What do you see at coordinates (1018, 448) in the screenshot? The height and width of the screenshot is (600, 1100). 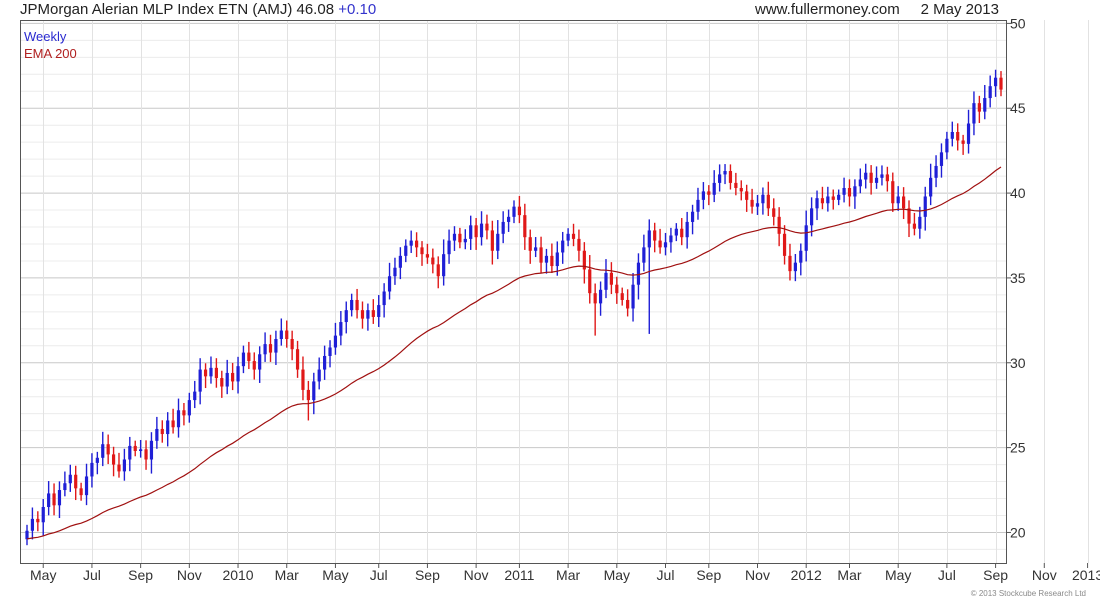 I see `y-tick-label: 25` at bounding box center [1018, 448].